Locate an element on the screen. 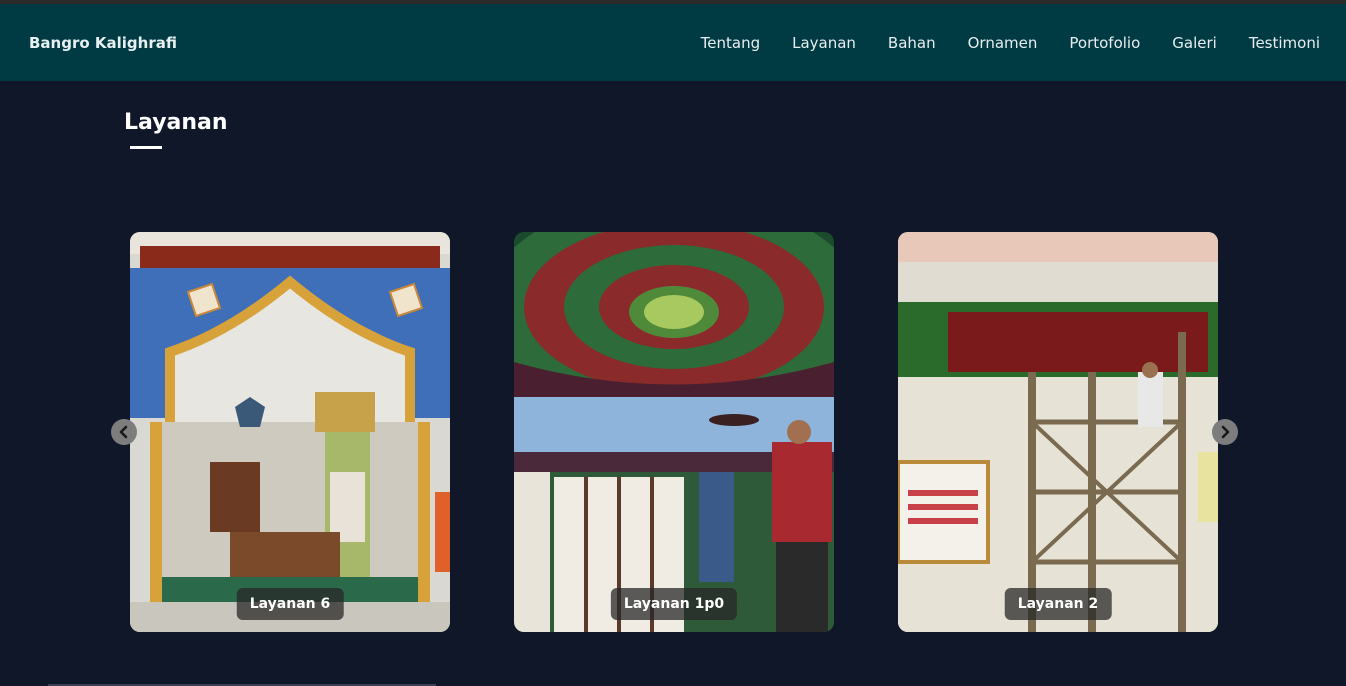  card-label: Layanan 2 is located at coordinates (1058, 604).